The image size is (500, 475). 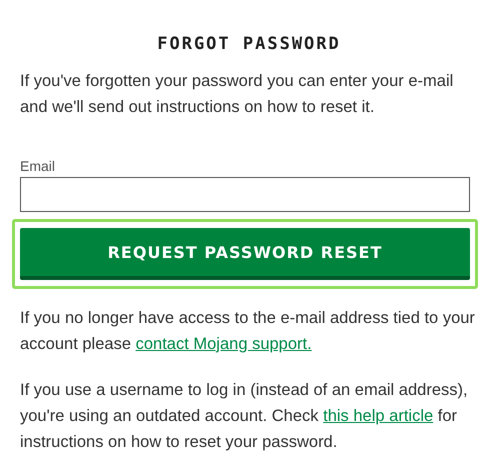 What do you see at coordinates (244, 416) in the screenshot?
I see `username-text: If you use a username to log in (instead of an email address), you're using an outdated account. Check this help article for instructions on how to reset your password.` at bounding box center [244, 416].